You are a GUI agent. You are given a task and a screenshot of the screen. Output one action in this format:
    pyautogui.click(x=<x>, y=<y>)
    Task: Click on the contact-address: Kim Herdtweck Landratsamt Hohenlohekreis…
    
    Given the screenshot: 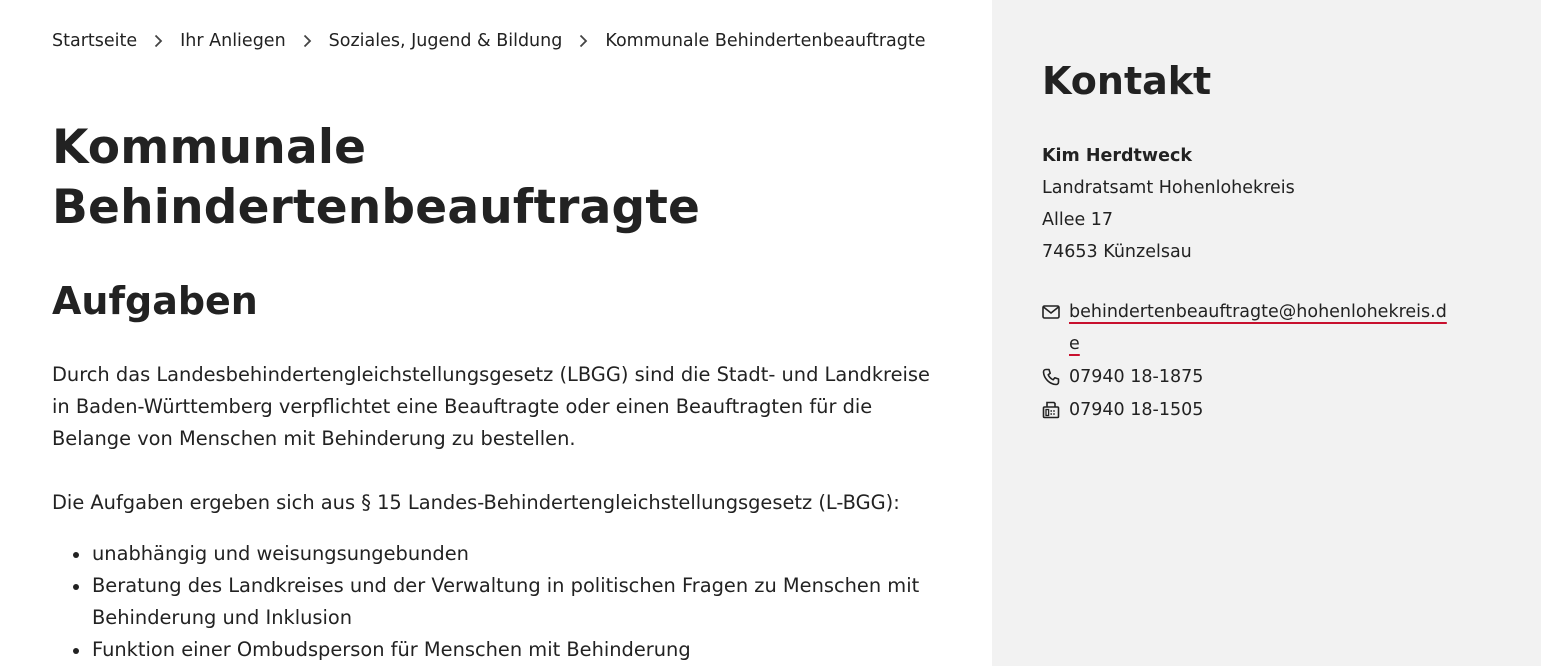 What is the action you would take?
    pyautogui.click(x=1168, y=204)
    